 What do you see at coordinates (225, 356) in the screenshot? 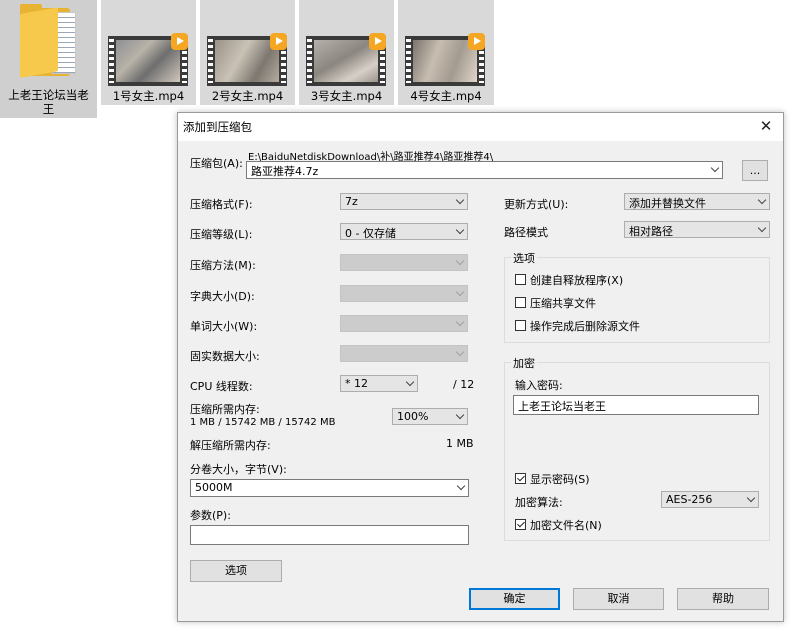
I see `solid-label: 固实数据大小:` at bounding box center [225, 356].